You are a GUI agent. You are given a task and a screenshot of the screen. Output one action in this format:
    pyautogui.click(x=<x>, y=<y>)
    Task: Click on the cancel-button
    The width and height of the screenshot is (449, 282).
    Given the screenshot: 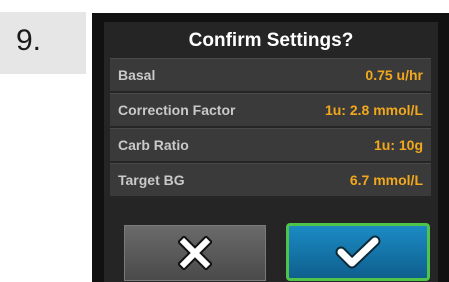 What is the action you would take?
    pyautogui.click(x=195, y=253)
    